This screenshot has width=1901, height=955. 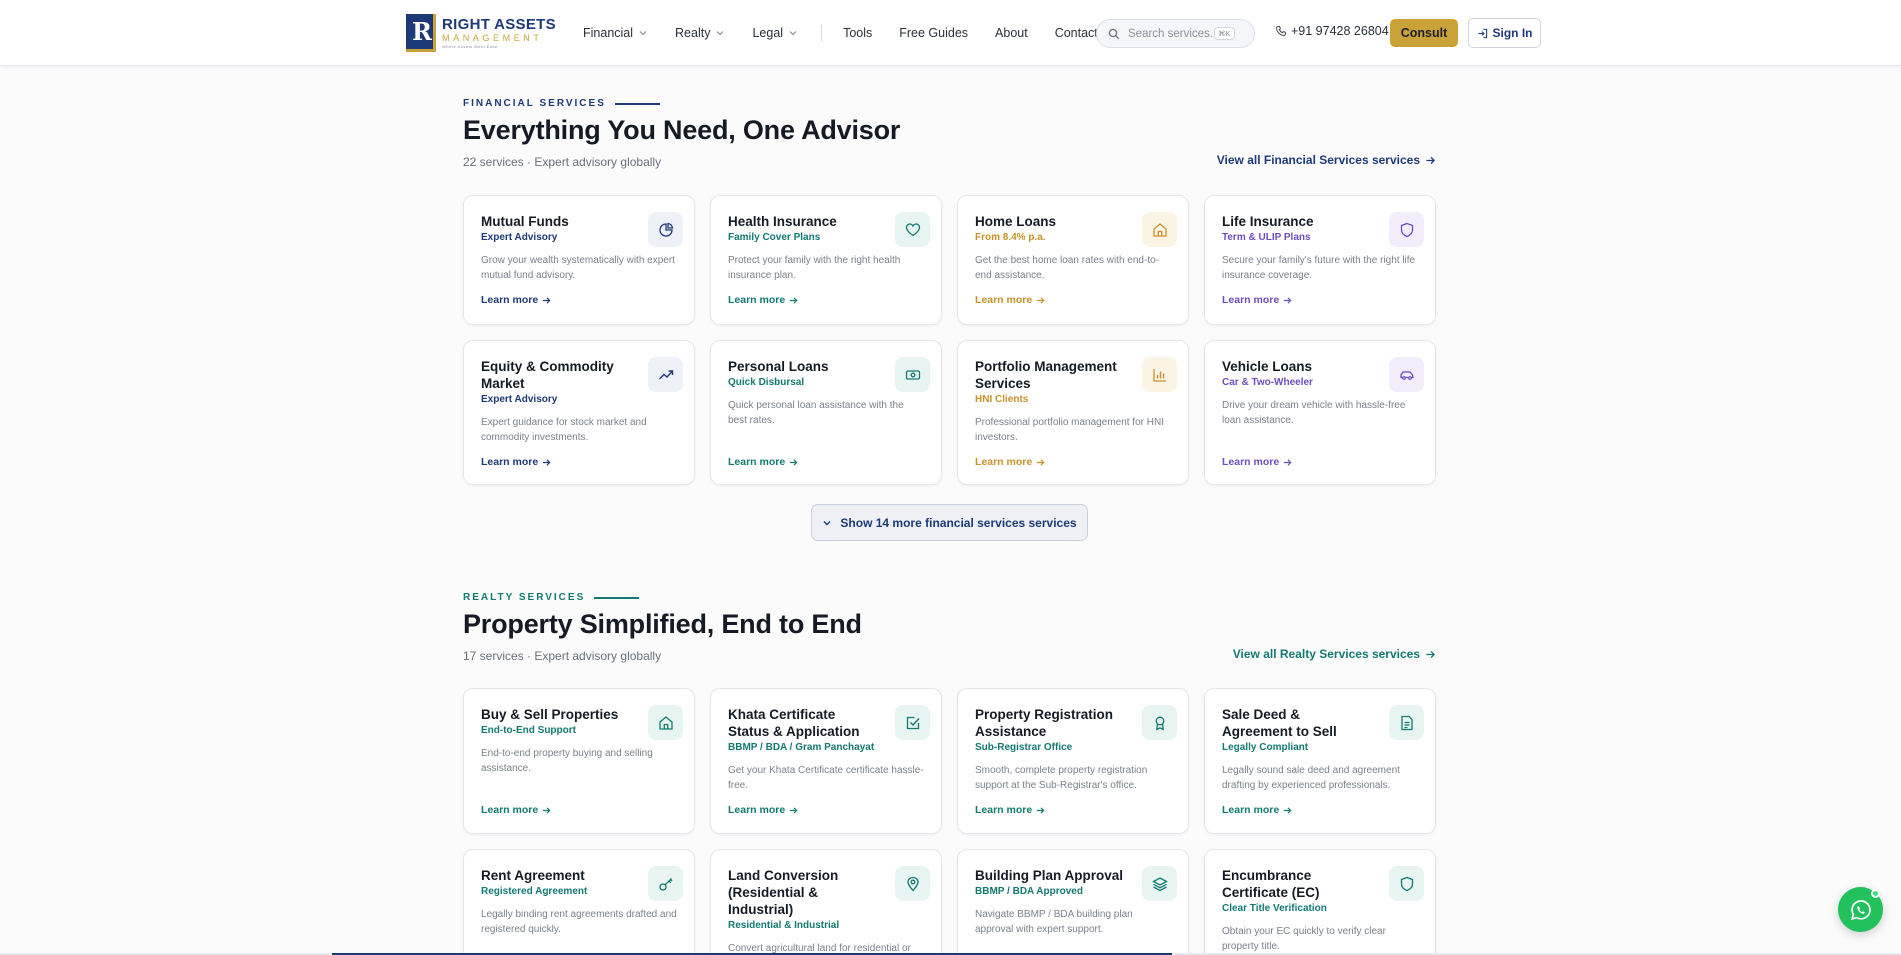 What do you see at coordinates (857, 33) in the screenshot?
I see `nav-tools: Tools` at bounding box center [857, 33].